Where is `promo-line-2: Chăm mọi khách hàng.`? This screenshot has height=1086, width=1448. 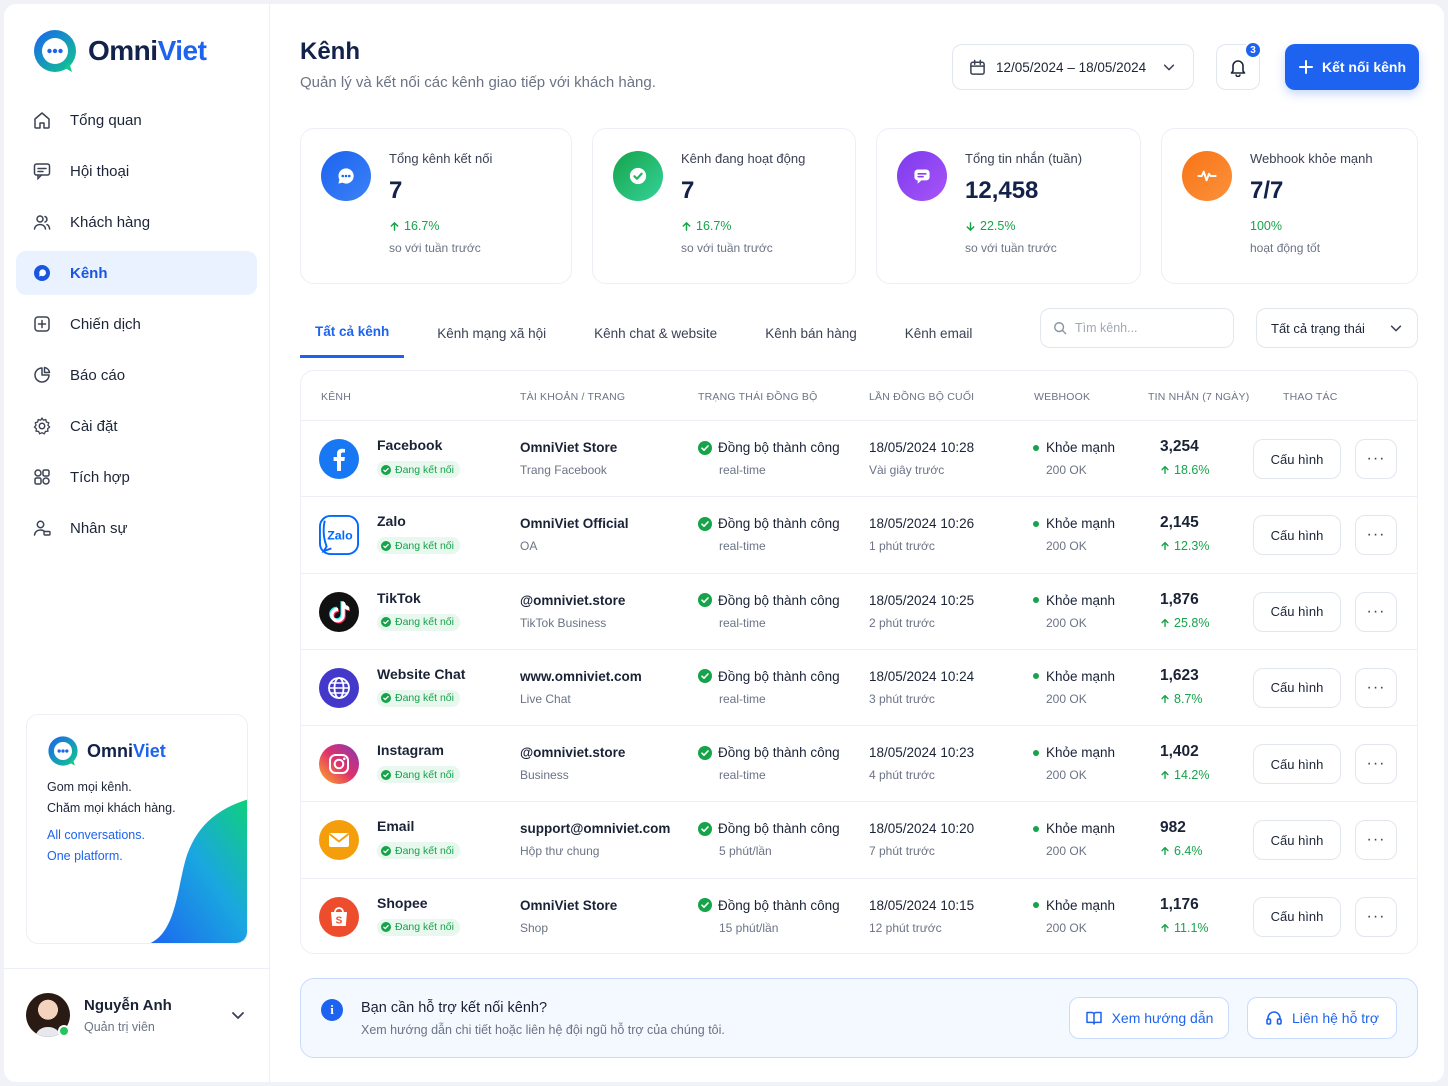 promo-line-2: Chăm mọi khách hàng. is located at coordinates (111, 808).